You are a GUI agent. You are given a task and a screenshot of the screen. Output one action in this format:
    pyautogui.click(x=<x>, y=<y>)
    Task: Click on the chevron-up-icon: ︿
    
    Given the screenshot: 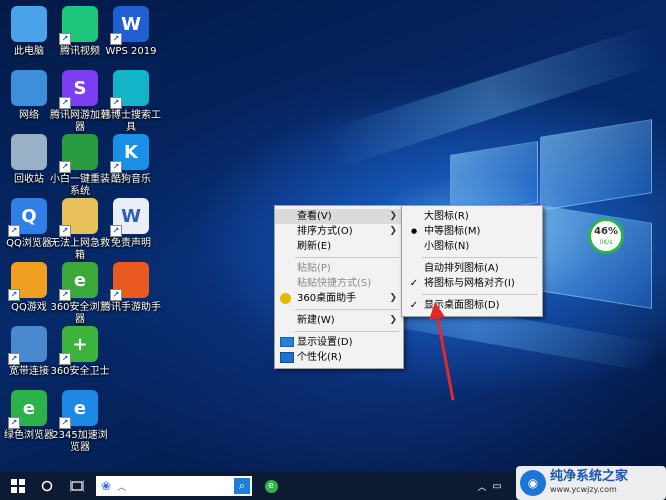 What is the action you would take?
    pyautogui.click(x=482, y=487)
    